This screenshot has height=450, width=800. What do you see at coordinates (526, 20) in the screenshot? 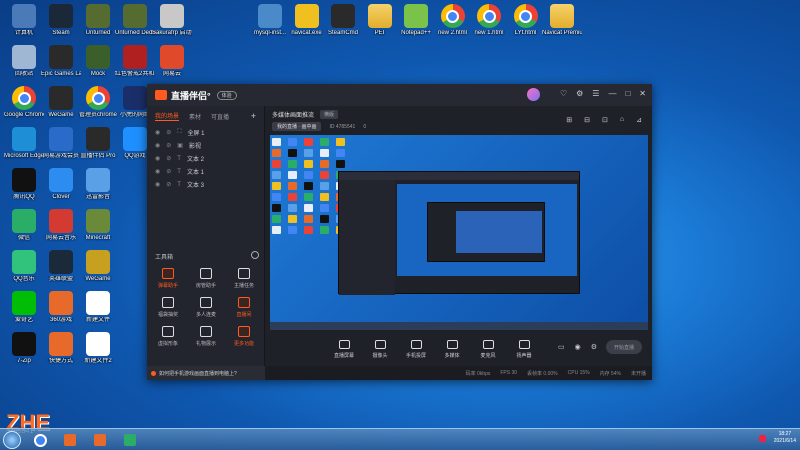
I see `desktop-icon: LYt.html` at bounding box center [526, 20].